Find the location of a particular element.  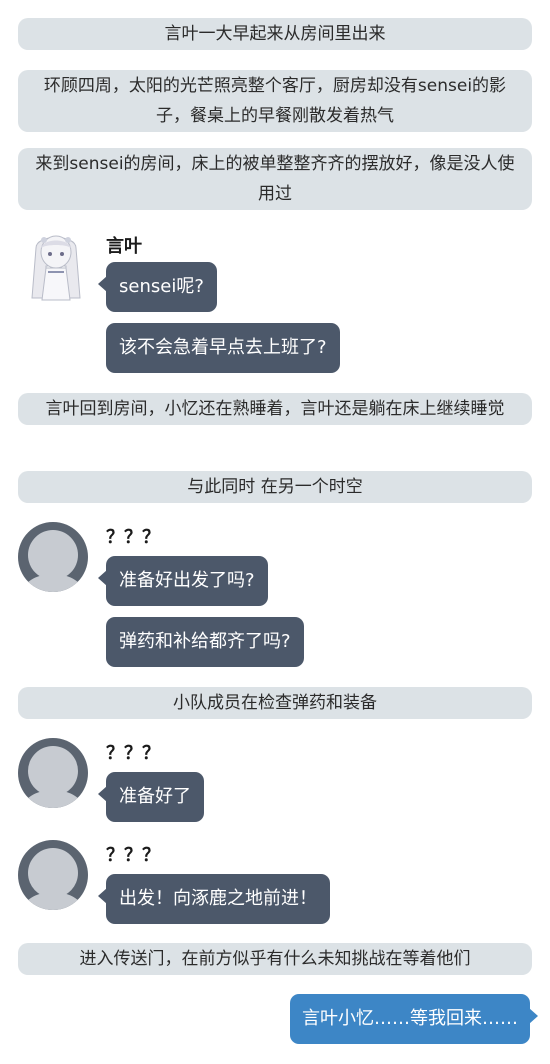

narration-box: 小队成员在检查弹药和装备 is located at coordinates (275, 703).